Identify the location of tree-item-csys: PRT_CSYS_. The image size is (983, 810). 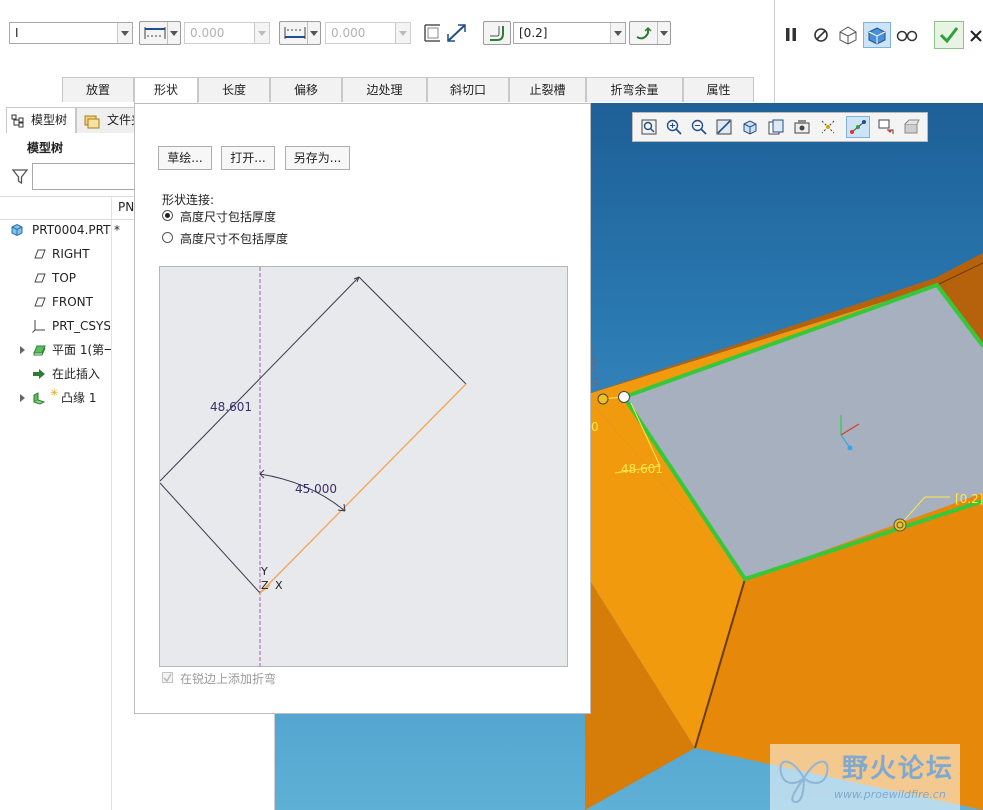
(55, 326).